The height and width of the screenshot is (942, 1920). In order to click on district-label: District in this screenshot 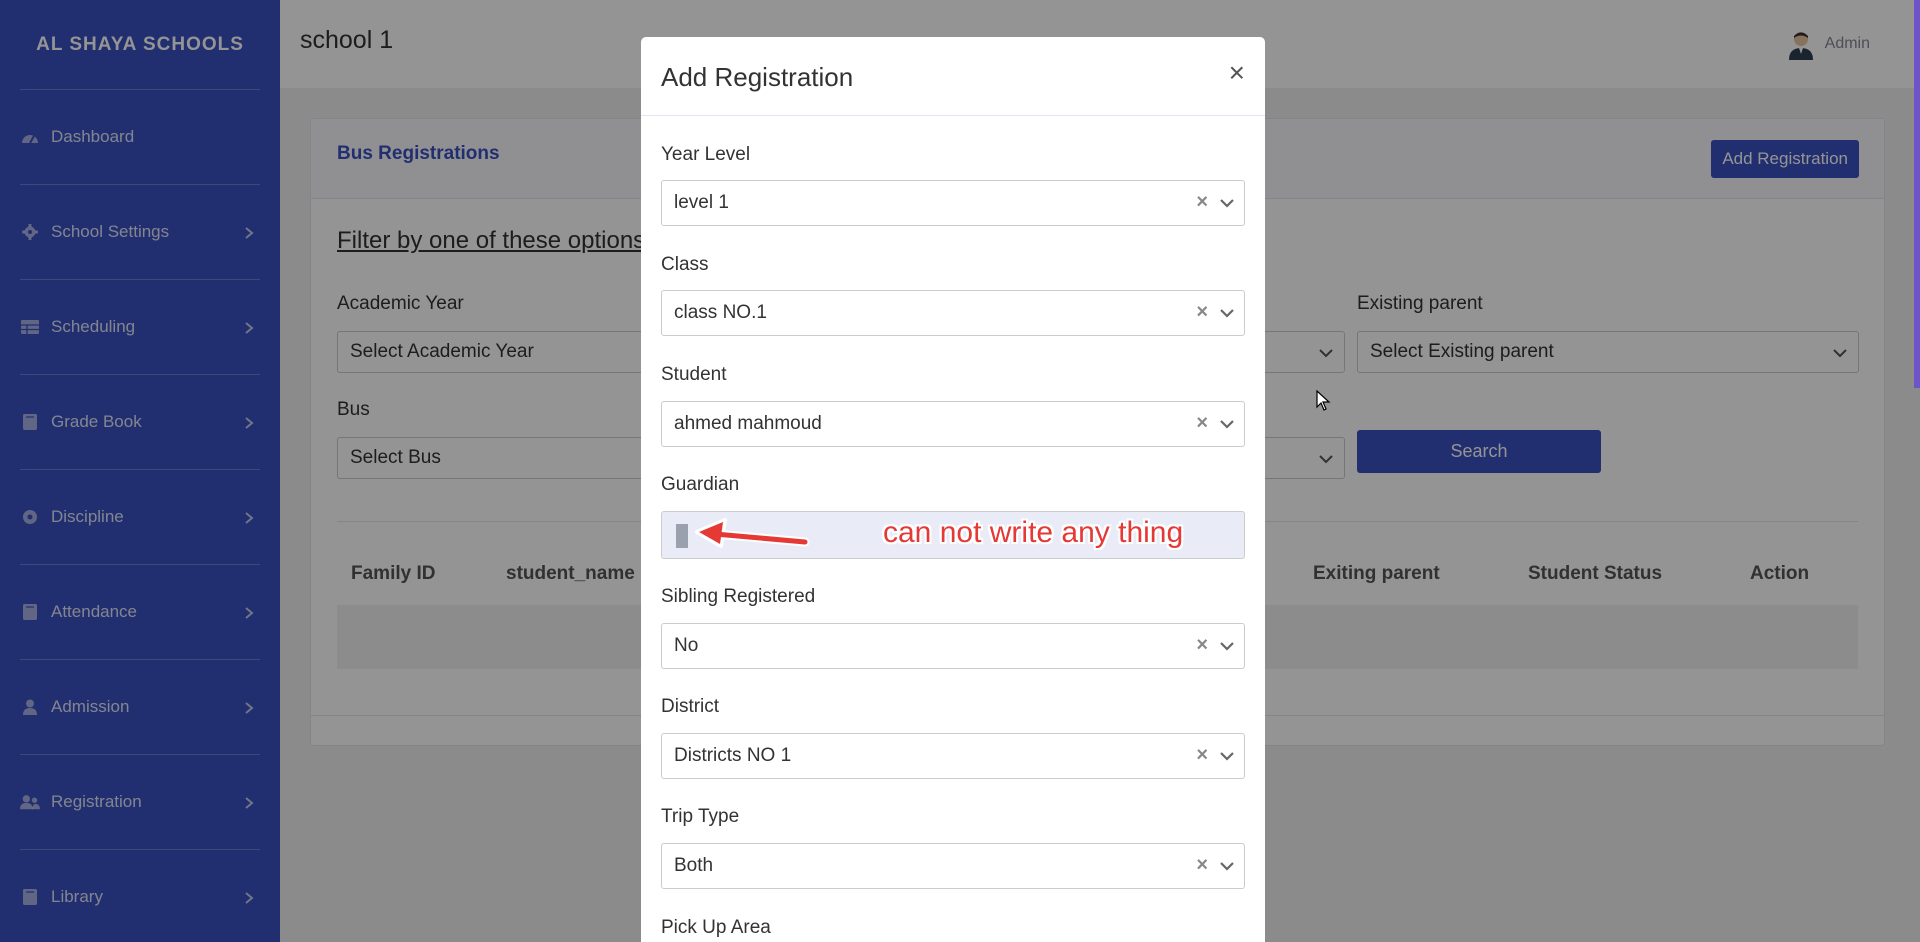, I will do `click(690, 706)`.